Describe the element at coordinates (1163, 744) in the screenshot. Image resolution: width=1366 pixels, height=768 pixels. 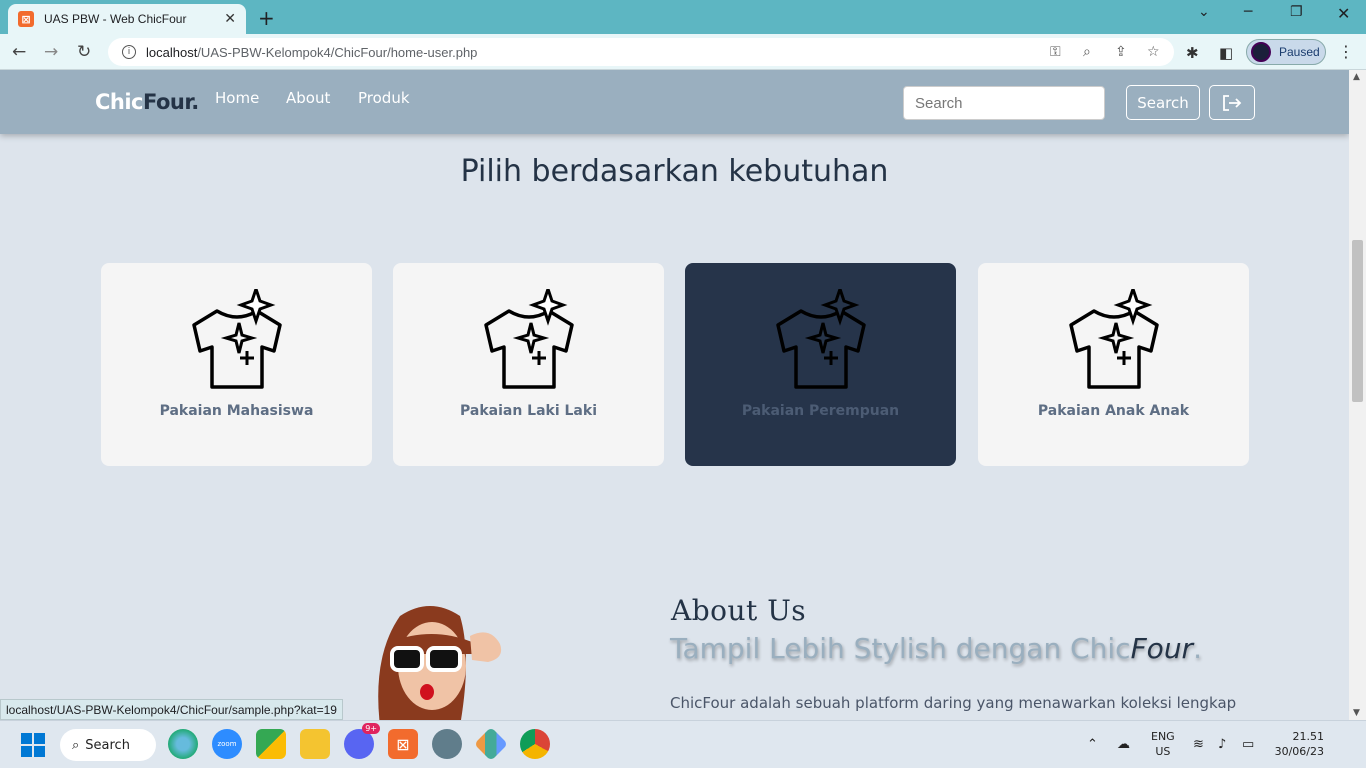
I see `language-indicator: ENG US` at that location.